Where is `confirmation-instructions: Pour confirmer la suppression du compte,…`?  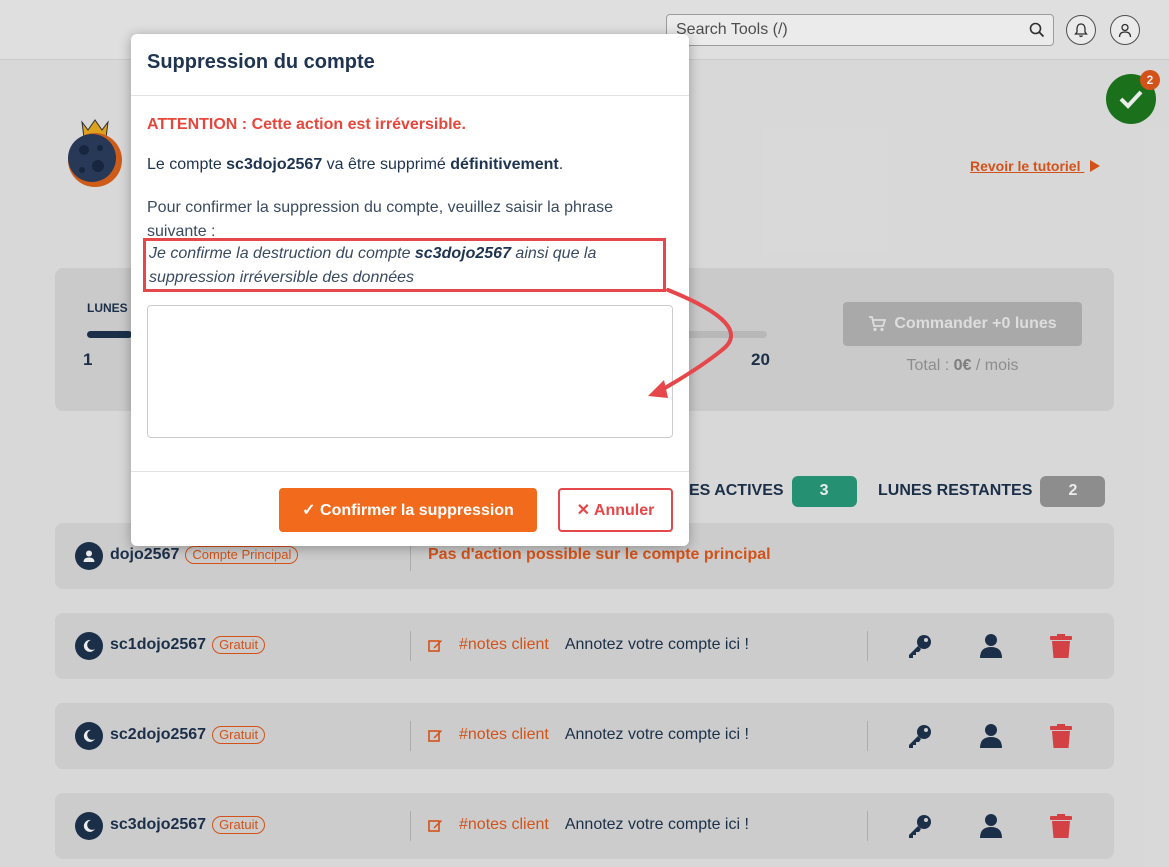
confirmation-instructions: Pour confirmer la suppression du compte,… is located at coordinates (380, 219).